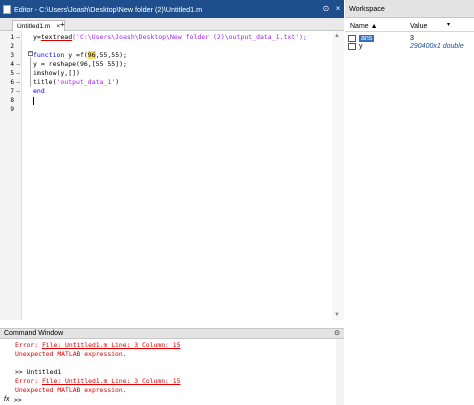 The height and width of the screenshot is (405, 474). I want to click on code-token: textread, so click(56, 37).